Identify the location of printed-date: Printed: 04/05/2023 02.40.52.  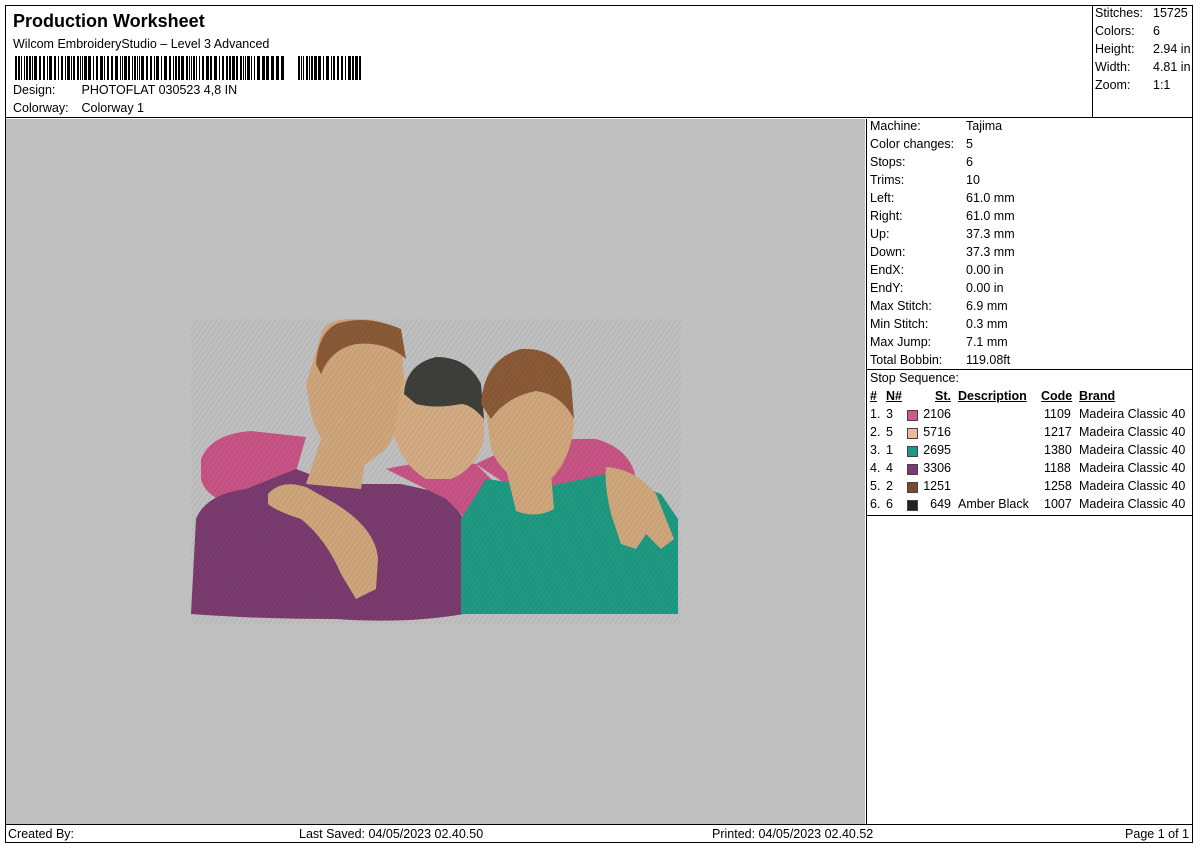
(793, 834).